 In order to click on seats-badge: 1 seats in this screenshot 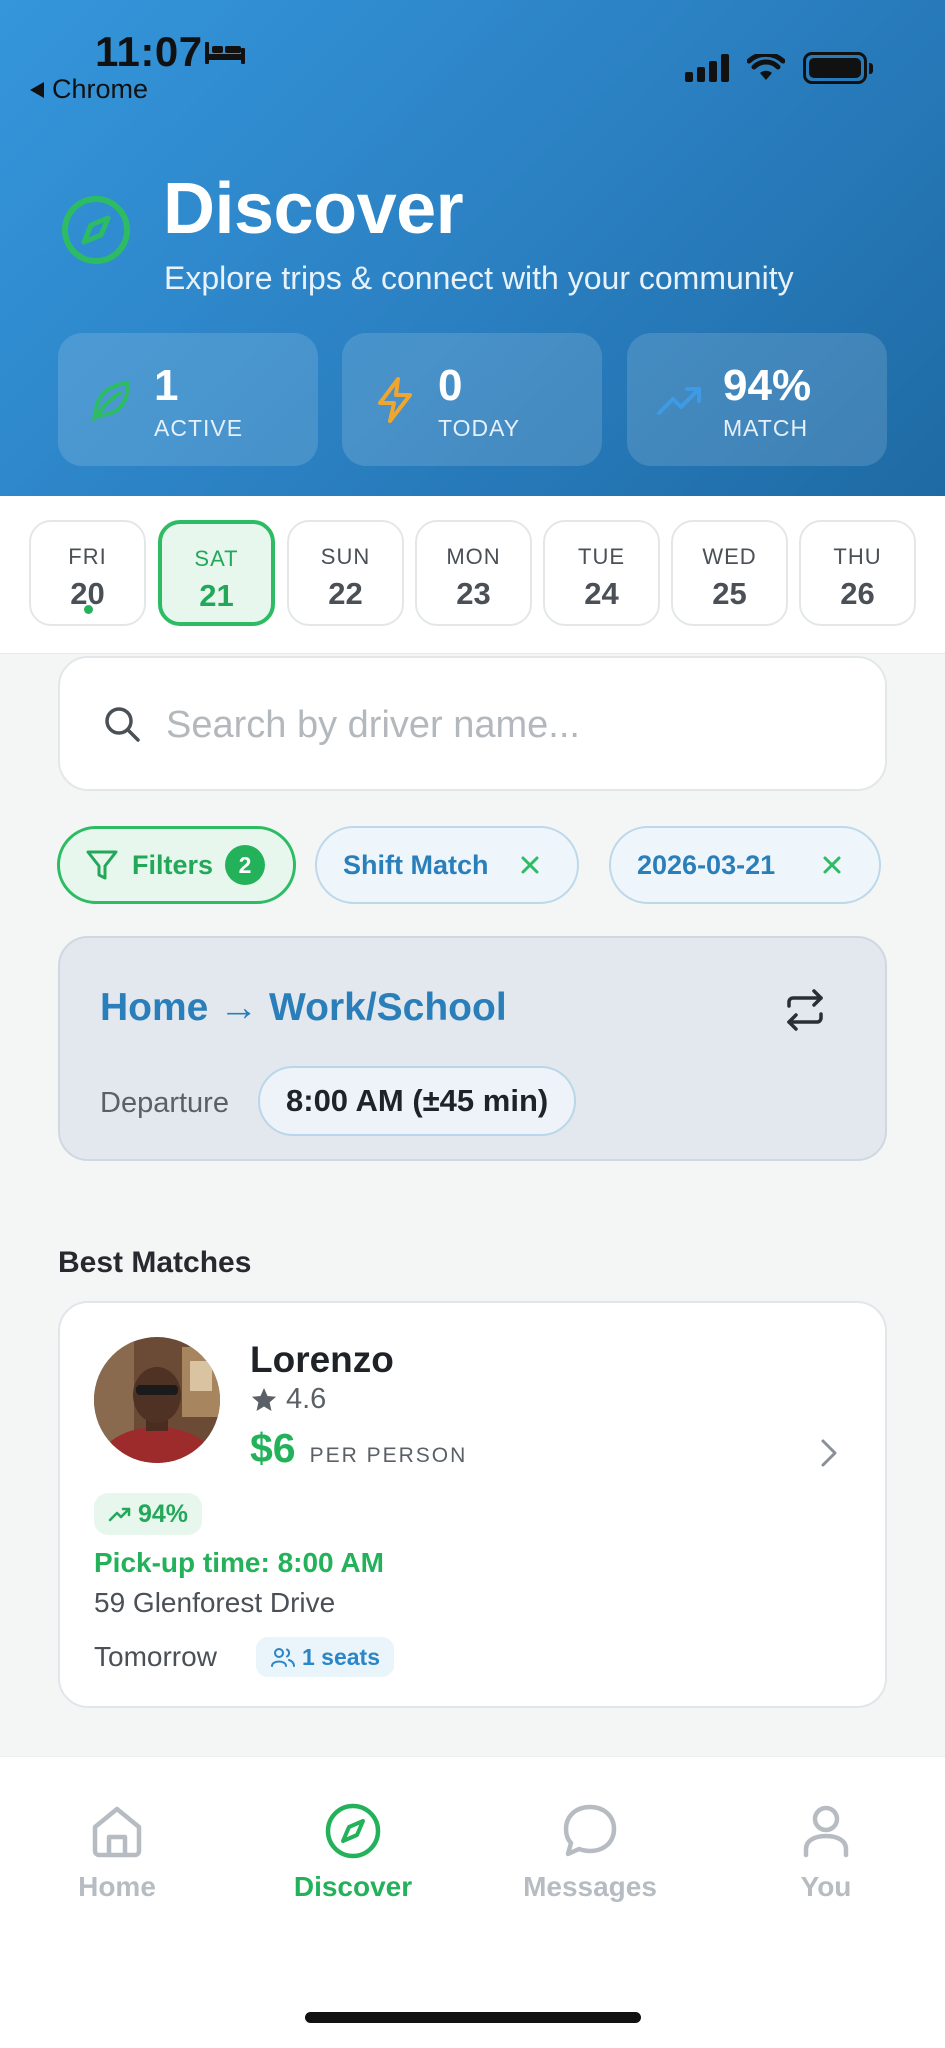, I will do `click(325, 1657)`.